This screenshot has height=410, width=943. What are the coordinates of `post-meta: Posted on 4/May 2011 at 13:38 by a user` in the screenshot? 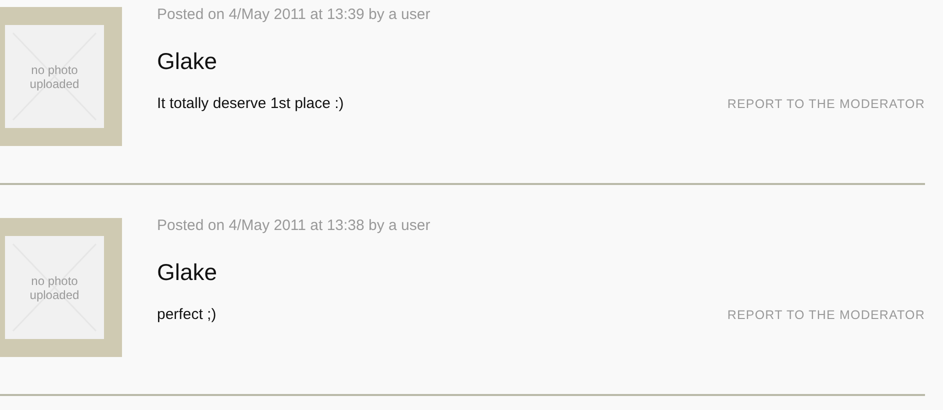 It's located at (294, 226).